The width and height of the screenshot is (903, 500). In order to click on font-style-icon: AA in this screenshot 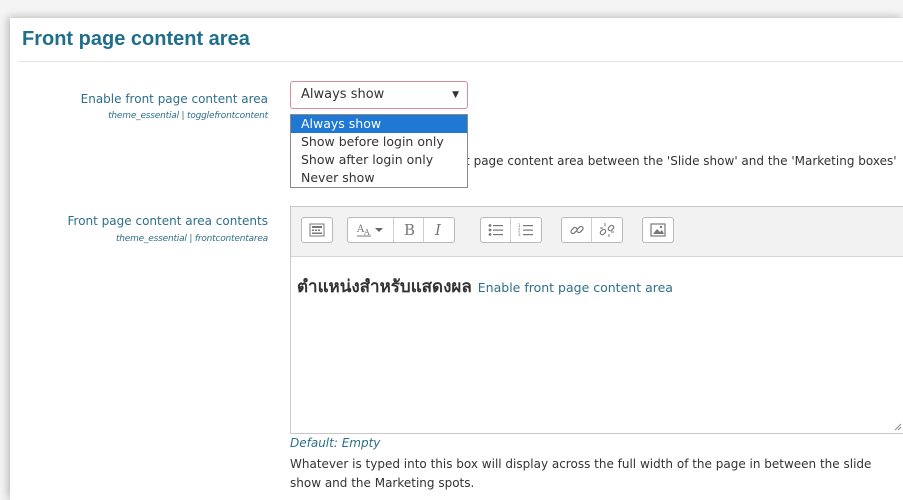, I will do `click(371, 230)`.